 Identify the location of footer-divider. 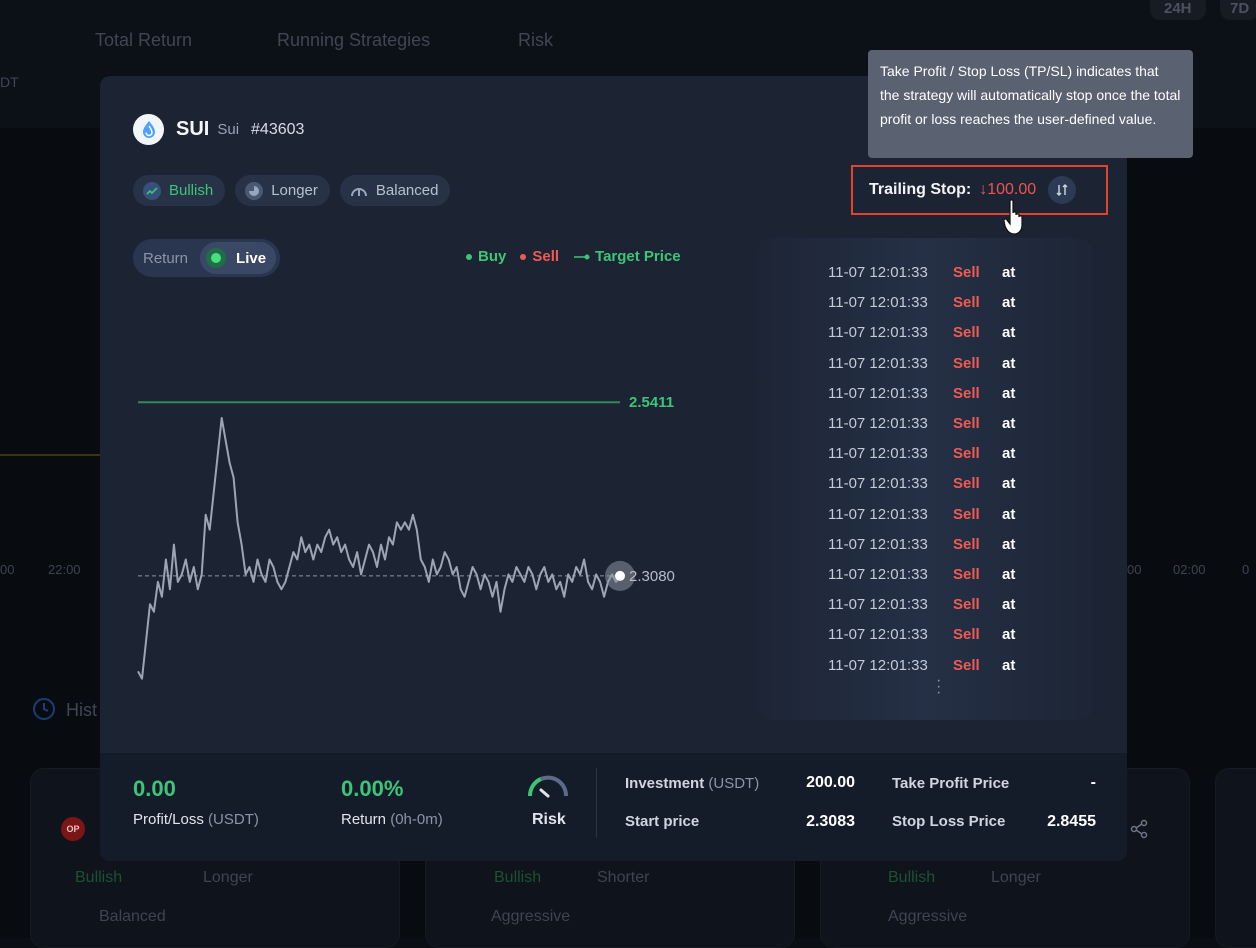
(596, 803).